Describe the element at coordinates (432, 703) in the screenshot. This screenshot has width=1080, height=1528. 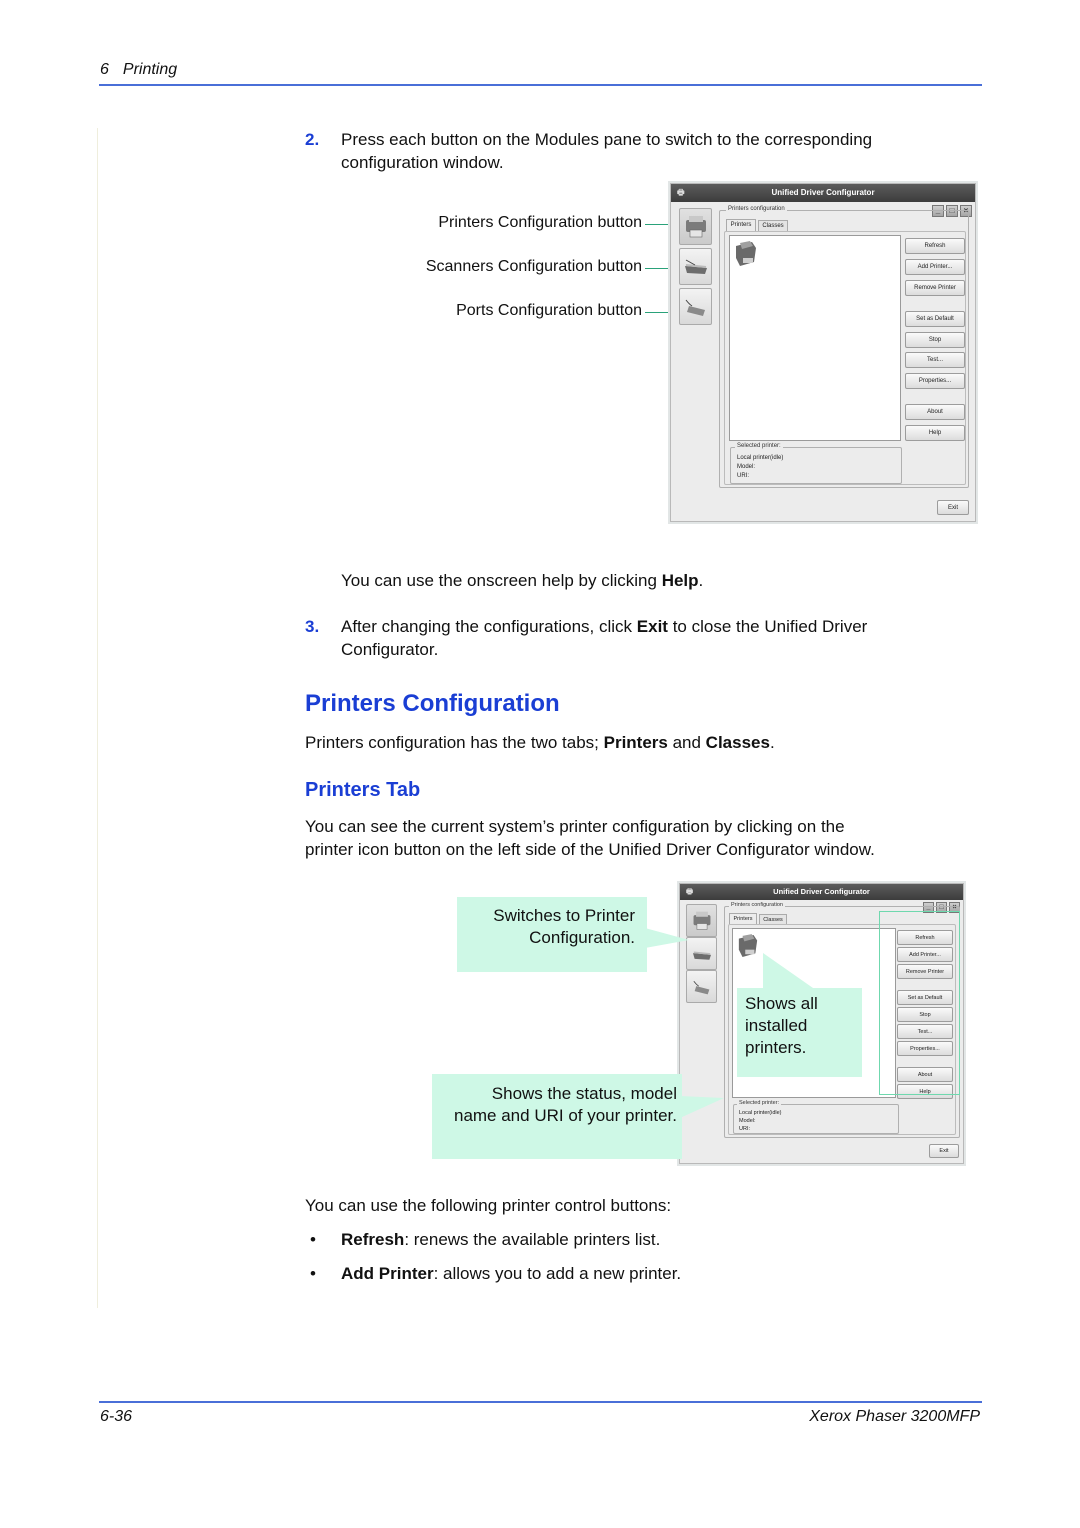
I see `section-title: Printers Configuration` at that location.